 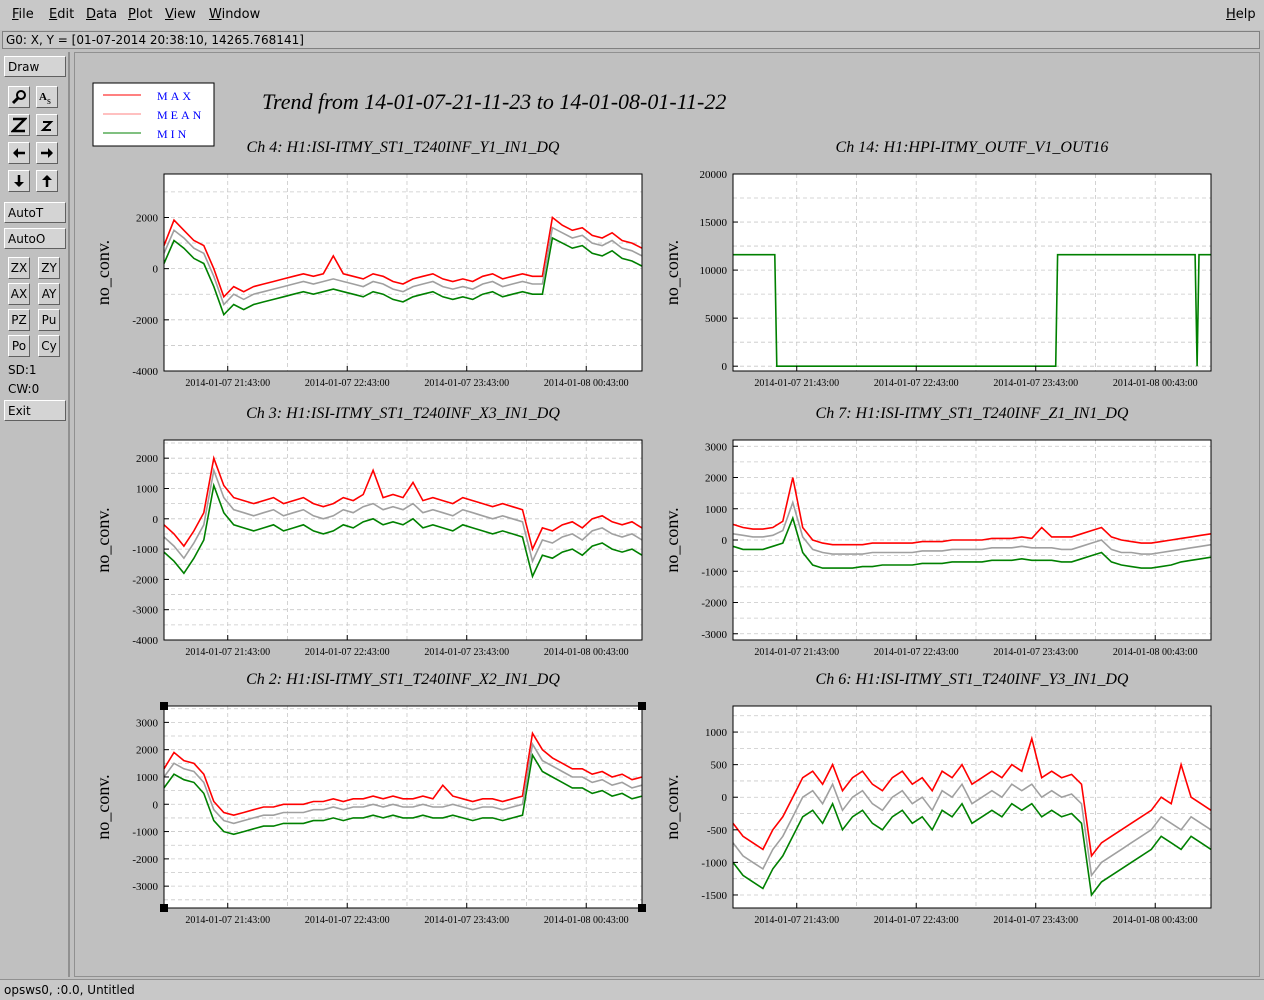 What do you see at coordinates (717, 831) in the screenshot?
I see `y-tick-label: -500` at bounding box center [717, 831].